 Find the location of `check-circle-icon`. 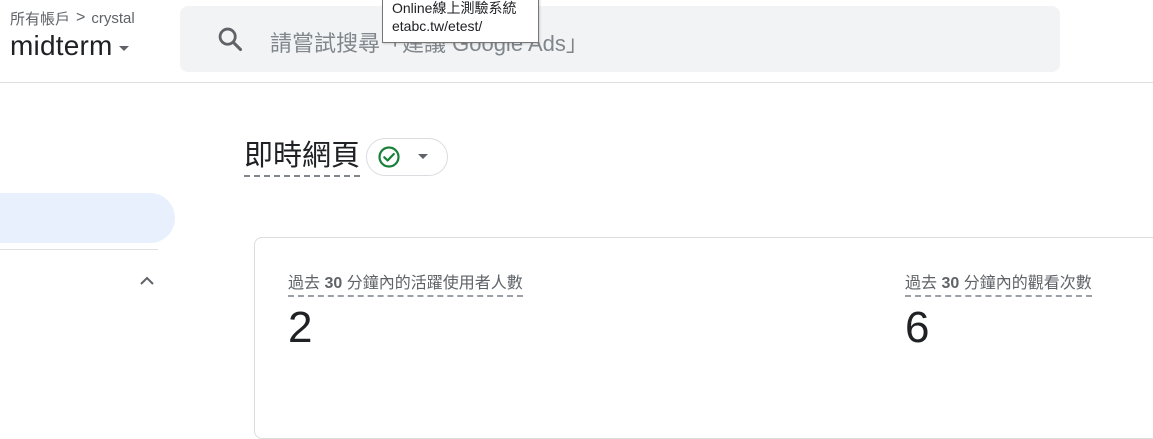

check-circle-icon is located at coordinates (389, 156).